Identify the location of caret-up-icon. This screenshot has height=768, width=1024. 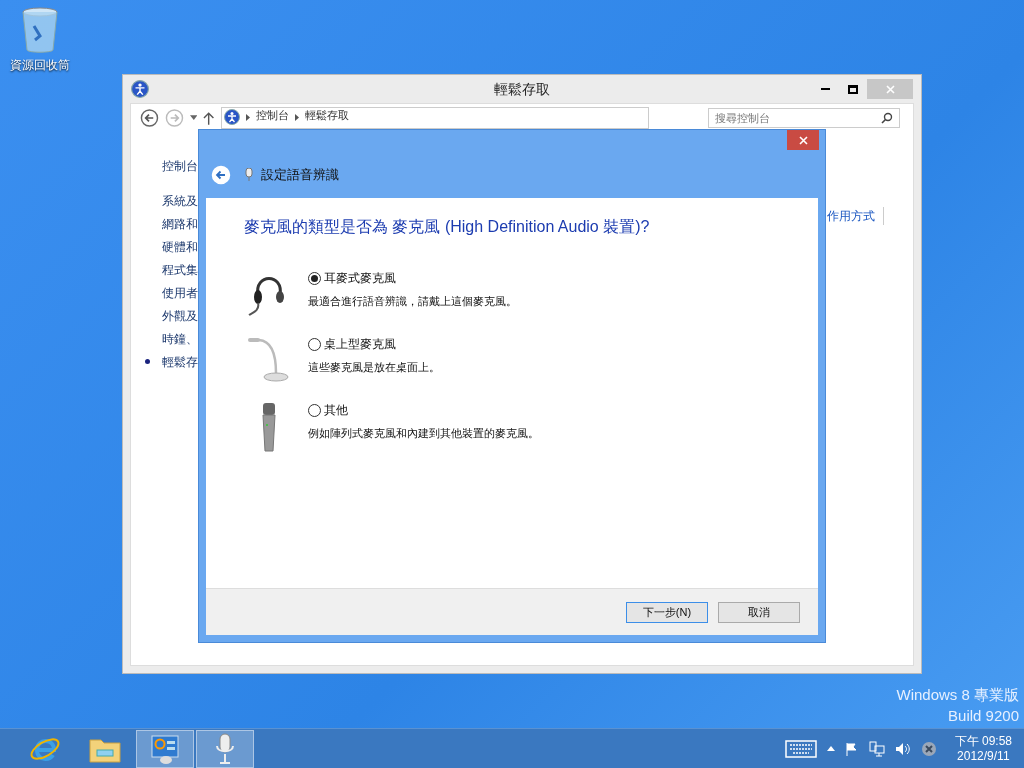
(830, 748).